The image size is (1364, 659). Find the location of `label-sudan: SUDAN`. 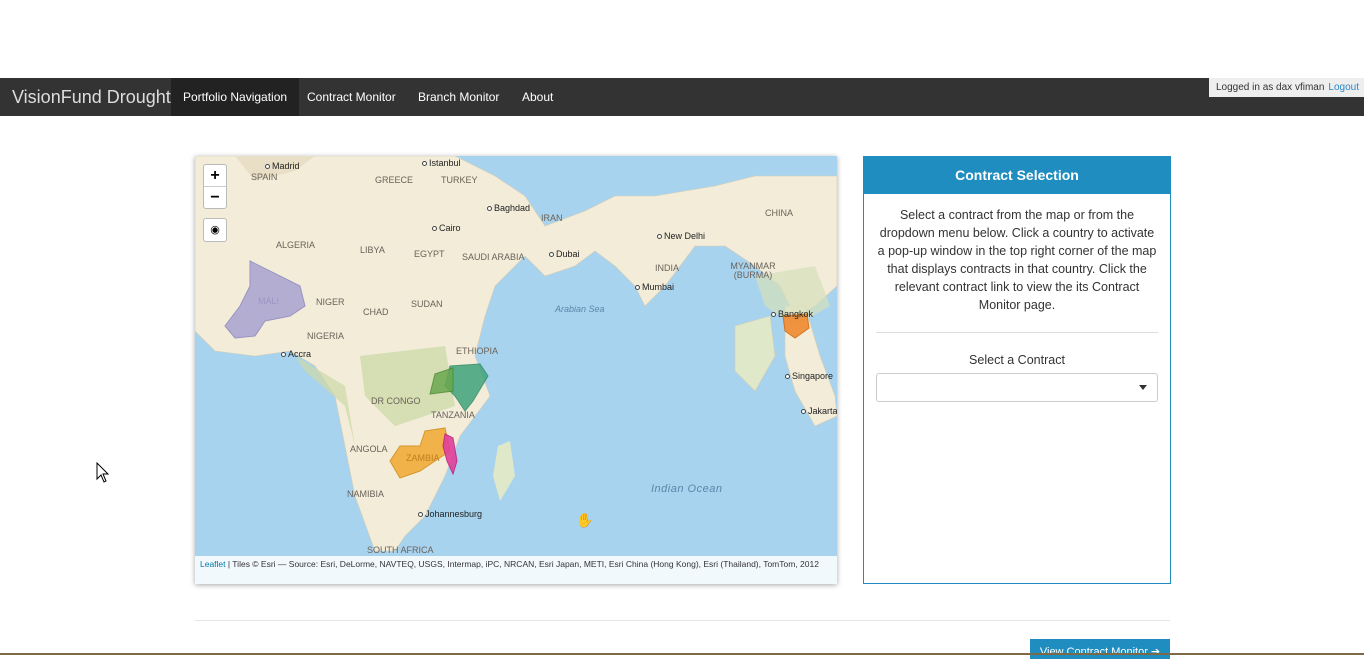

label-sudan: SUDAN is located at coordinates (427, 304).